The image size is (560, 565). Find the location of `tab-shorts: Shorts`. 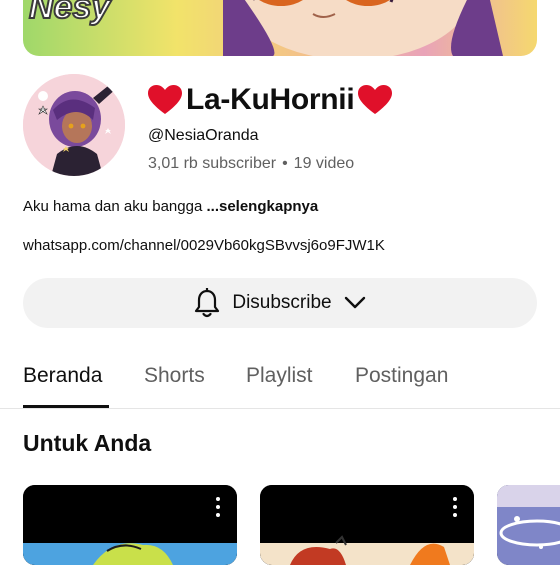

tab-shorts: Shorts is located at coordinates (174, 376).